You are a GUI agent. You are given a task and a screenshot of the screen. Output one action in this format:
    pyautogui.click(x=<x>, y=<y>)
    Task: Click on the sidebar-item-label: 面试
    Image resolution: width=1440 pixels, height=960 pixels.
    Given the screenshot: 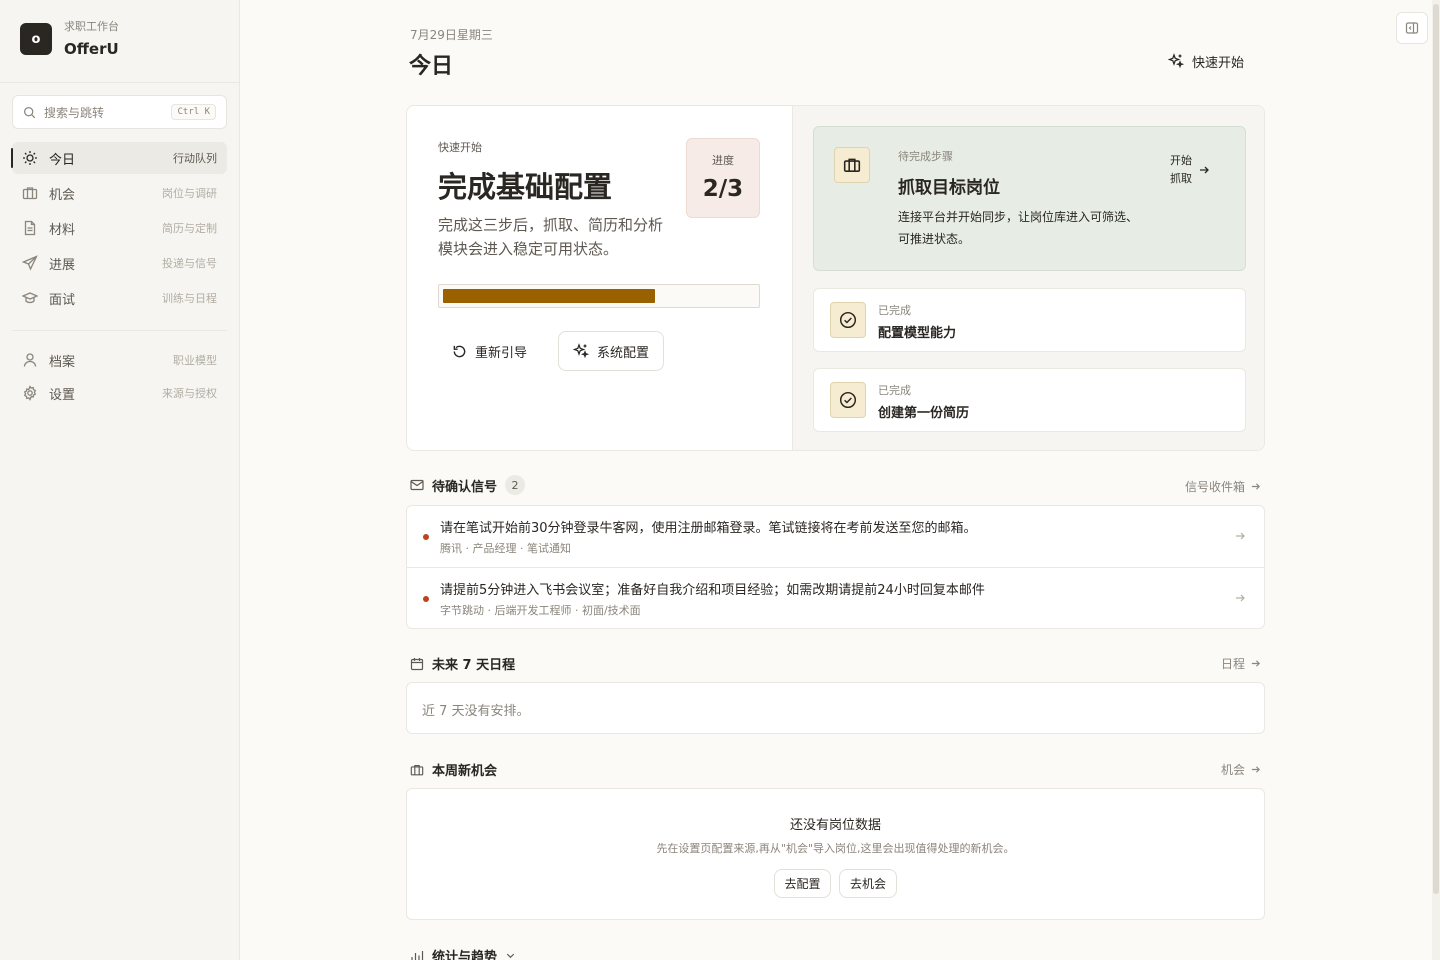 What is the action you would take?
    pyautogui.click(x=62, y=300)
    